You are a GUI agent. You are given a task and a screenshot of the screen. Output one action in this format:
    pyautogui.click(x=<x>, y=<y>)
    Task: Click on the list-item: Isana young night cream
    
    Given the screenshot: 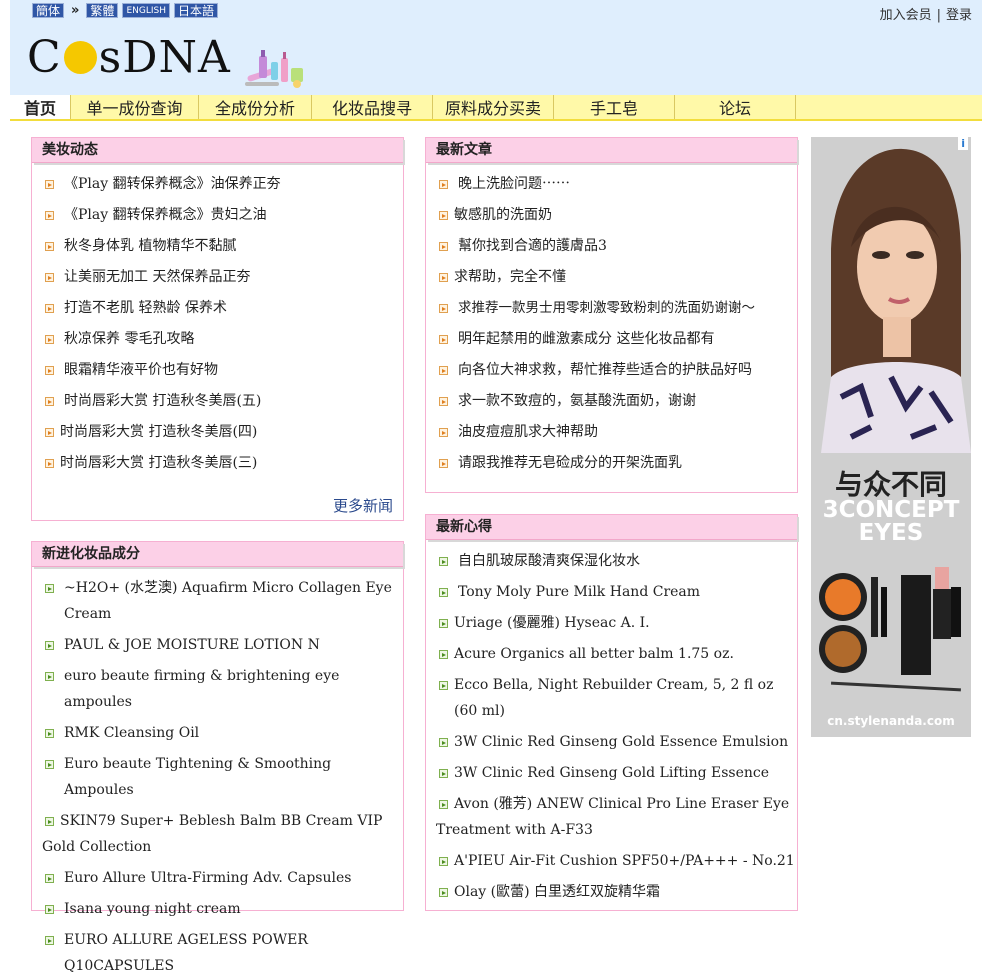 What is the action you would take?
    pyautogui.click(x=222, y=909)
    